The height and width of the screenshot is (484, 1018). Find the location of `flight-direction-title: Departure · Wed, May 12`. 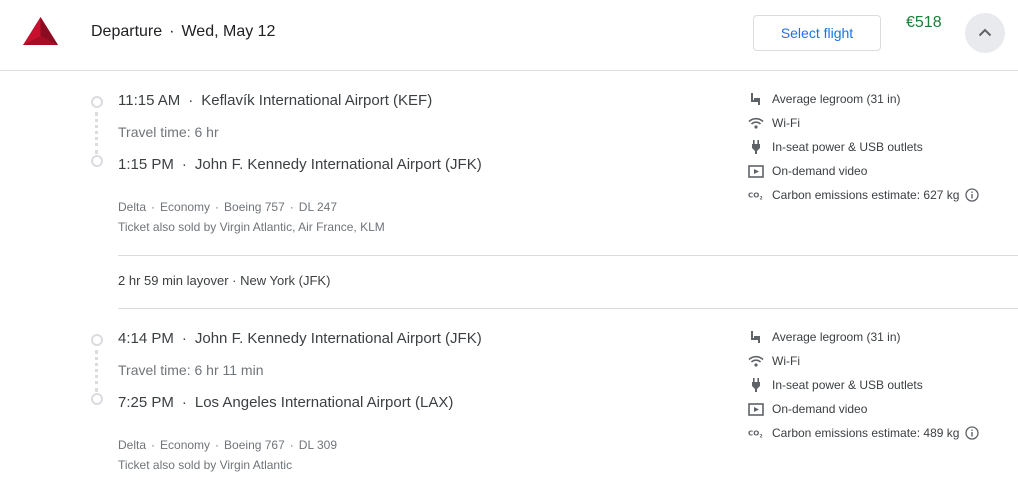

flight-direction-title: Departure · Wed, May 12 is located at coordinates (183, 32).